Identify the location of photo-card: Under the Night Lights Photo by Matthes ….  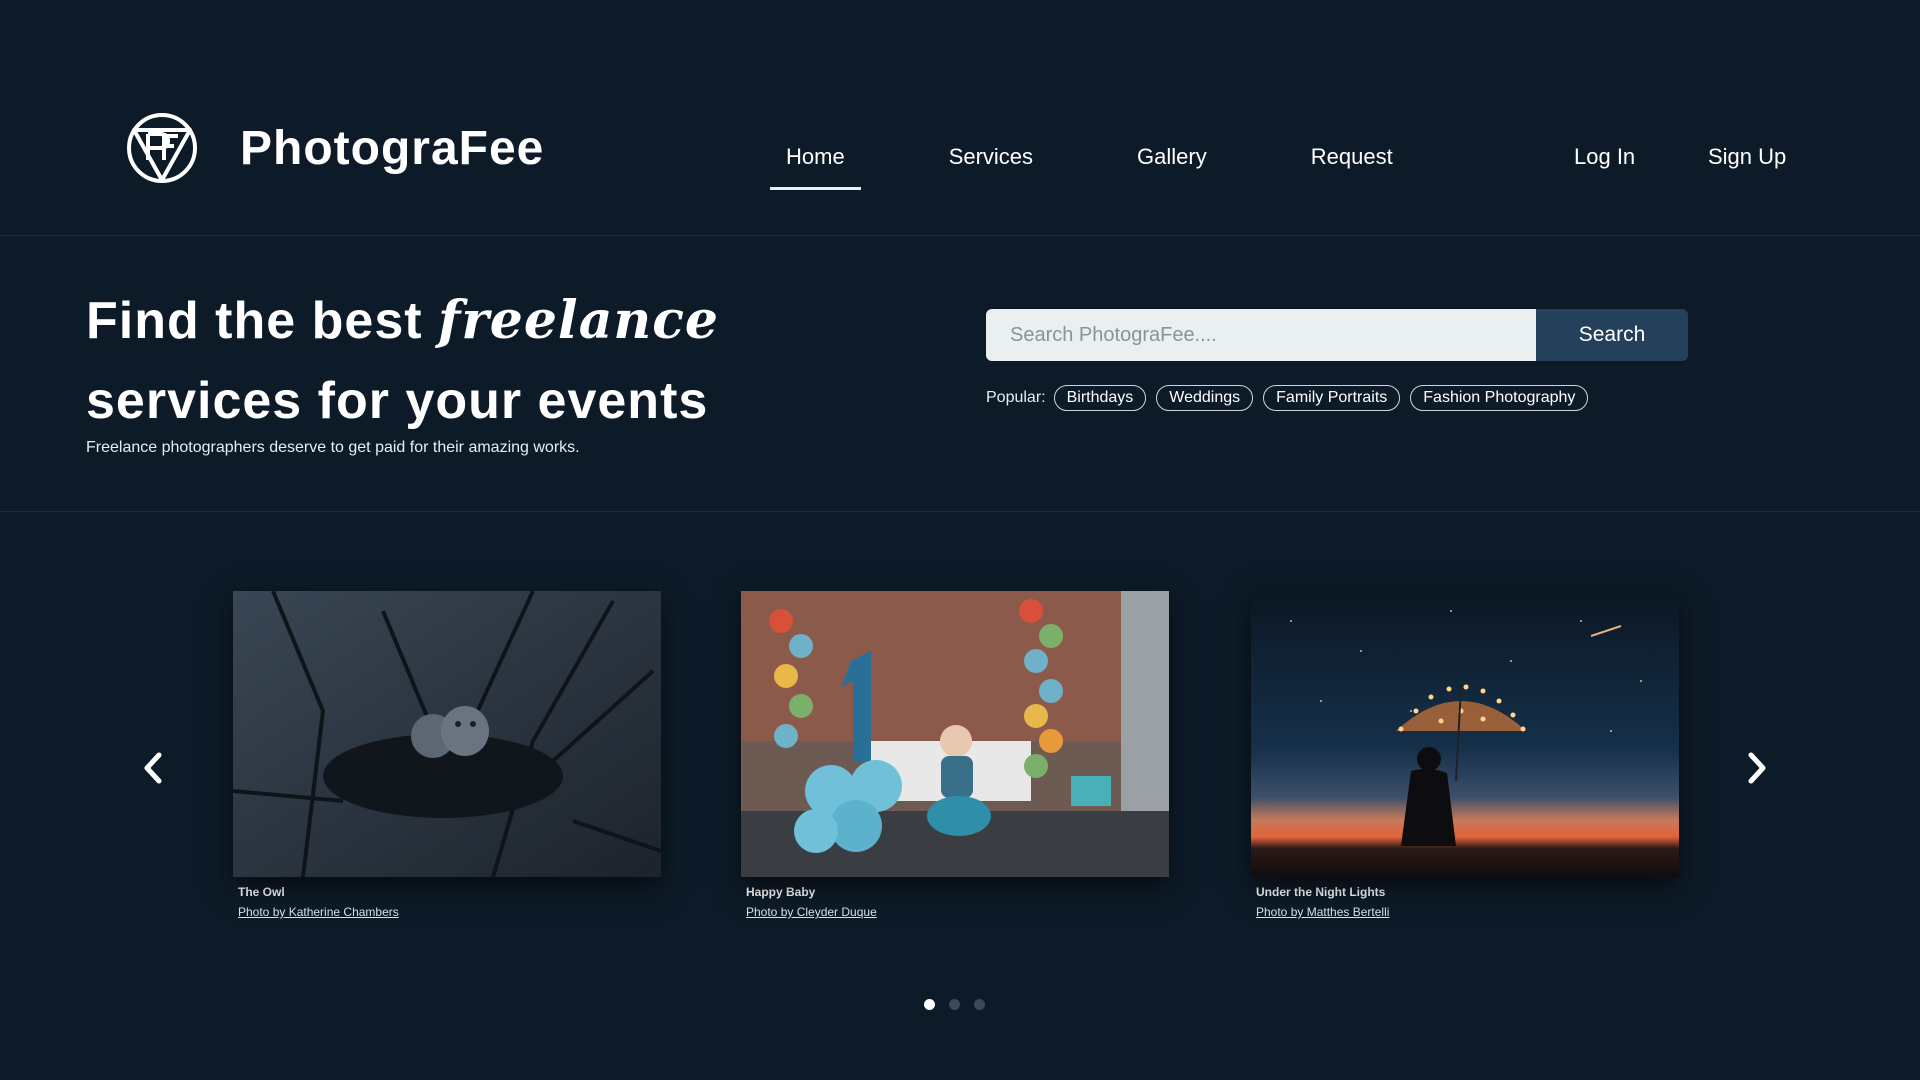
(1465, 755).